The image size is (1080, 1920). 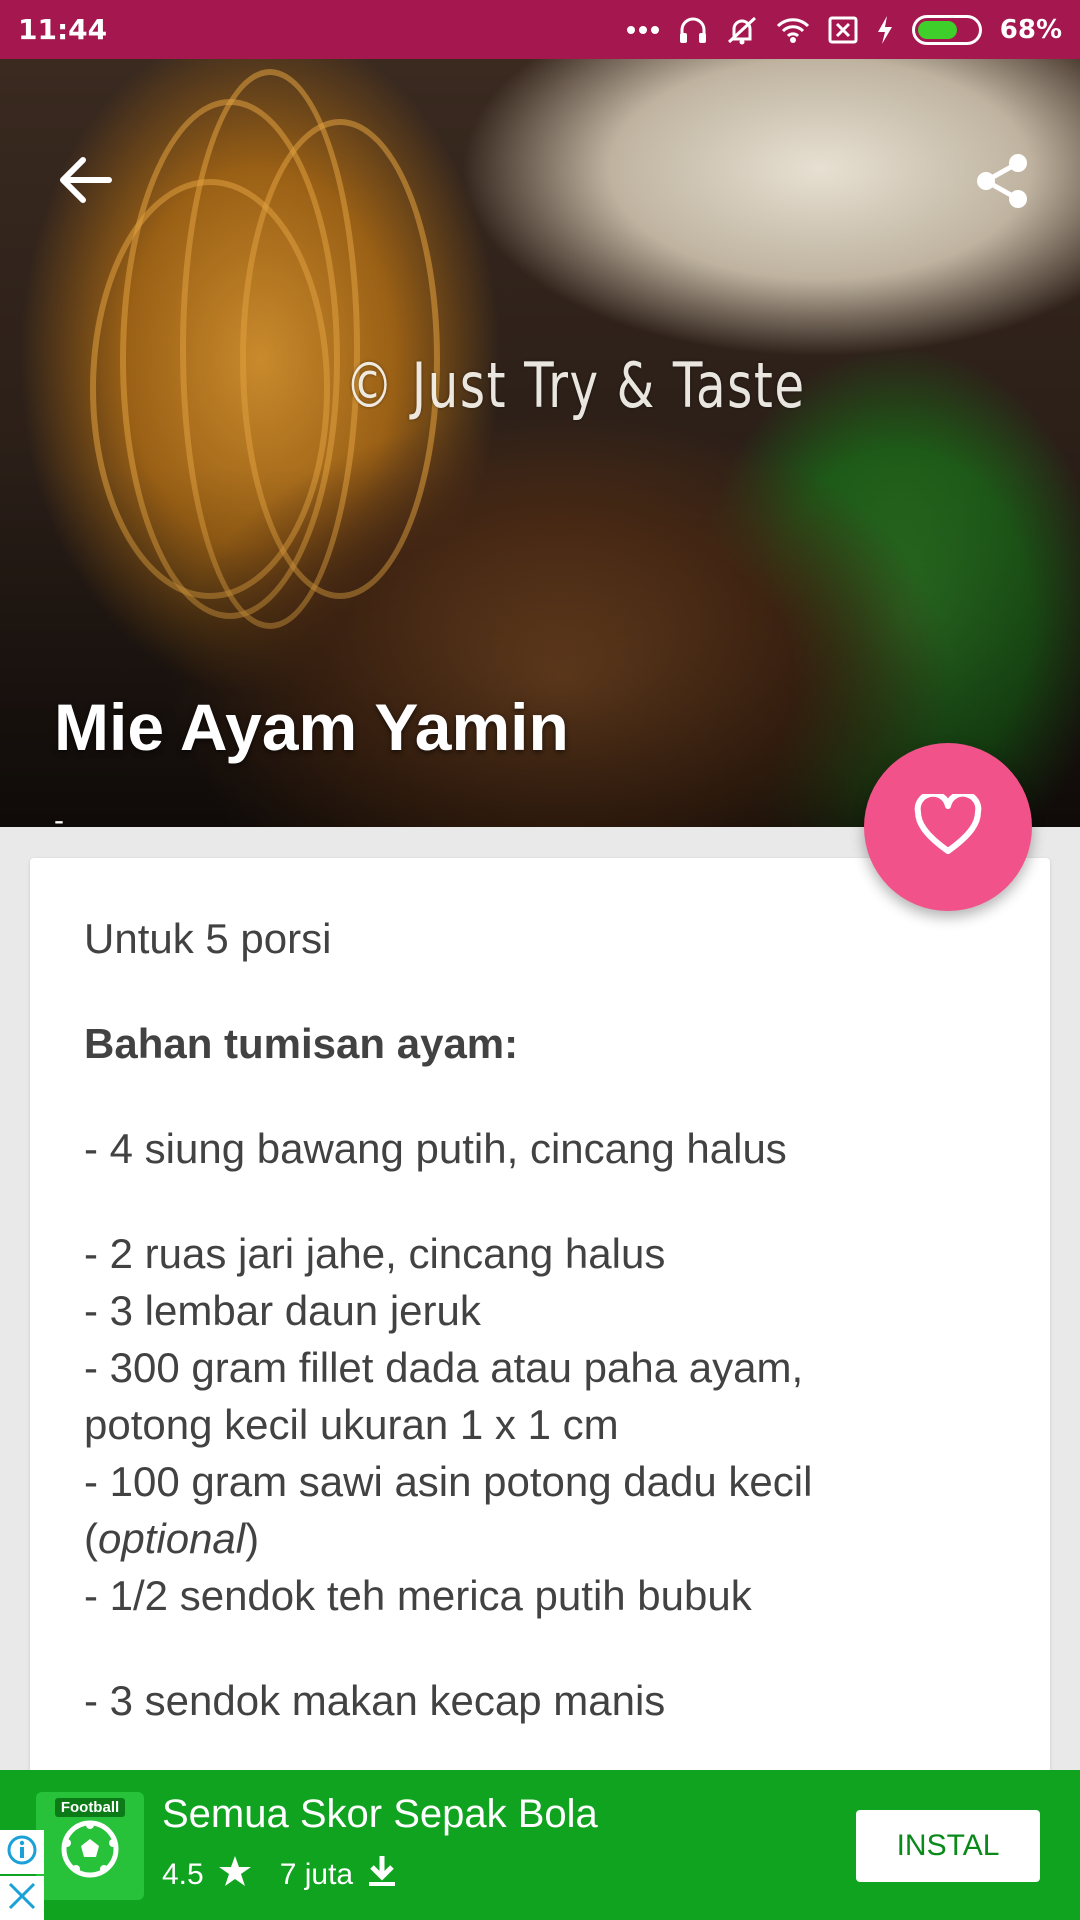 I want to click on close-icon, so click(x=22, y=1898).